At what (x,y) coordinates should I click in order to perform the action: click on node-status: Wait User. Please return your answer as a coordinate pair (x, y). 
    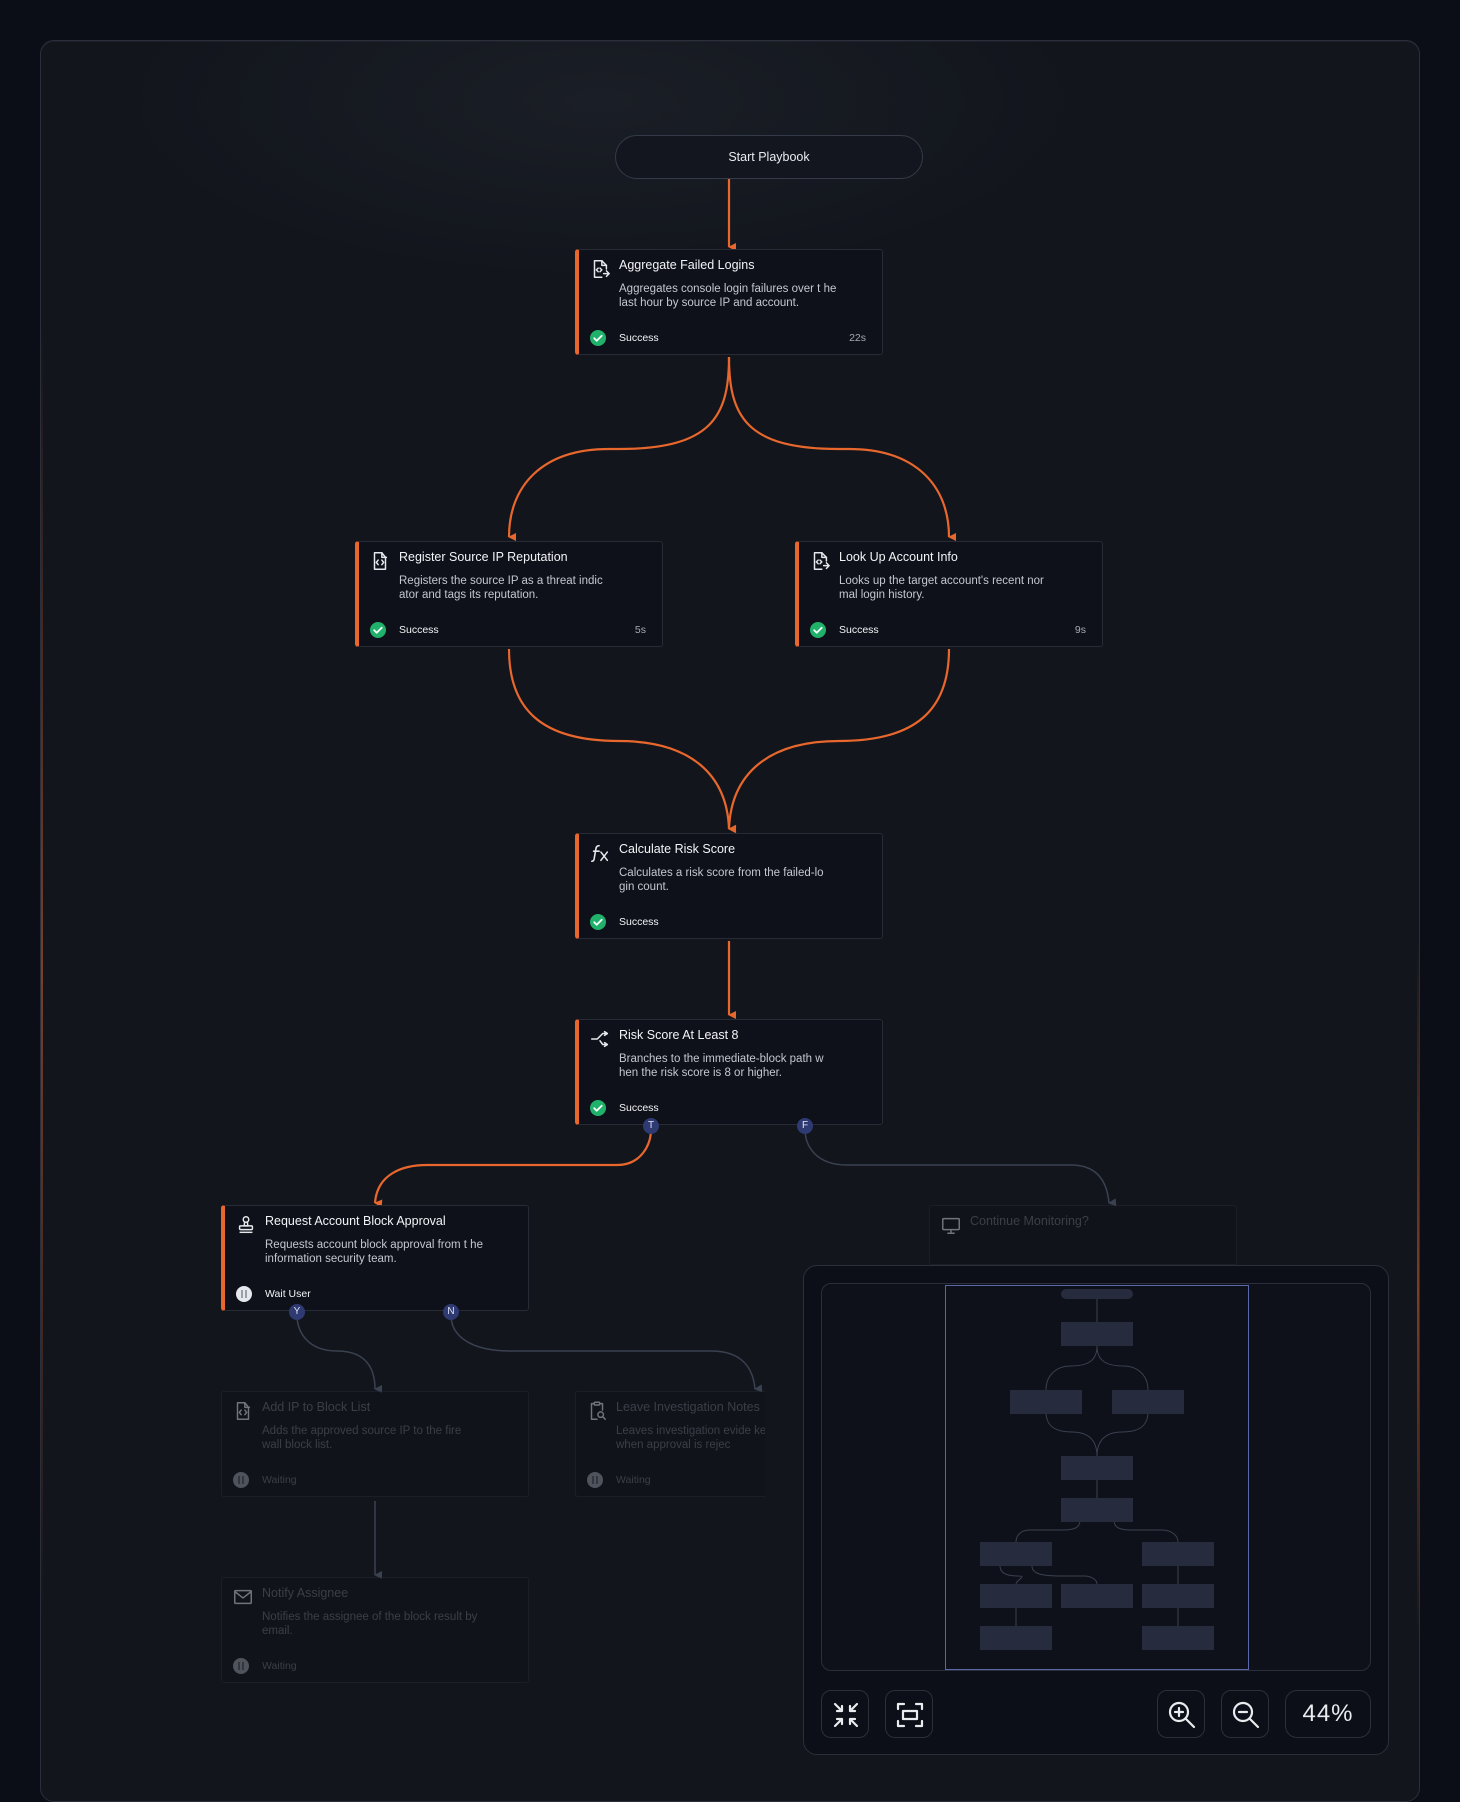
    Looking at the image, I should click on (288, 1294).